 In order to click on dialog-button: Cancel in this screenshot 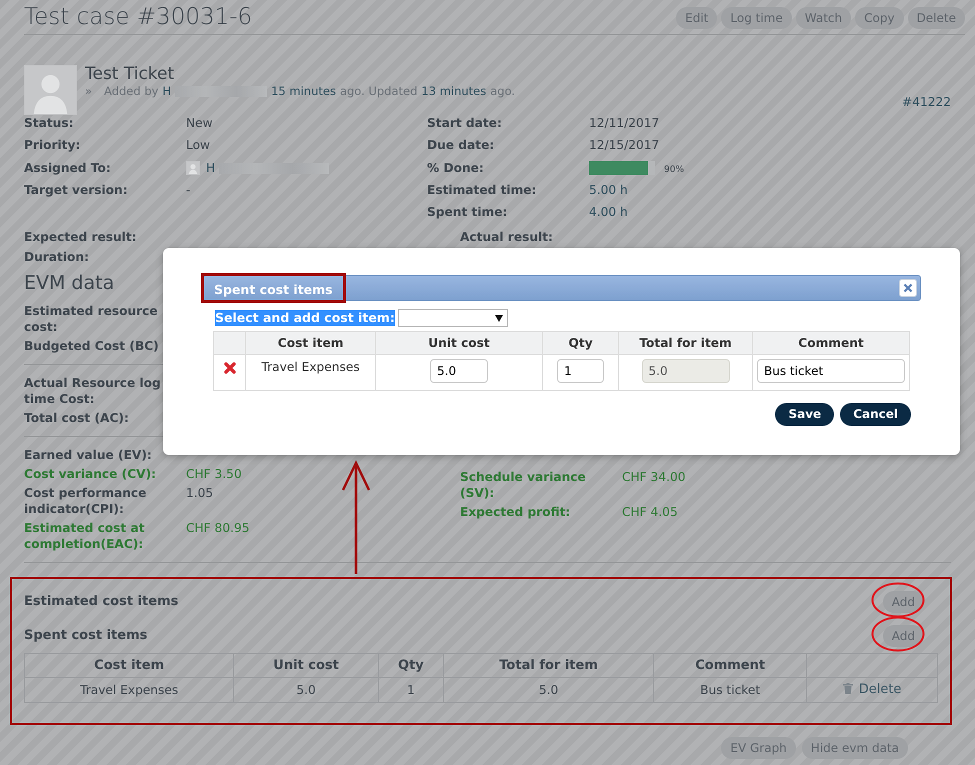, I will do `click(875, 414)`.